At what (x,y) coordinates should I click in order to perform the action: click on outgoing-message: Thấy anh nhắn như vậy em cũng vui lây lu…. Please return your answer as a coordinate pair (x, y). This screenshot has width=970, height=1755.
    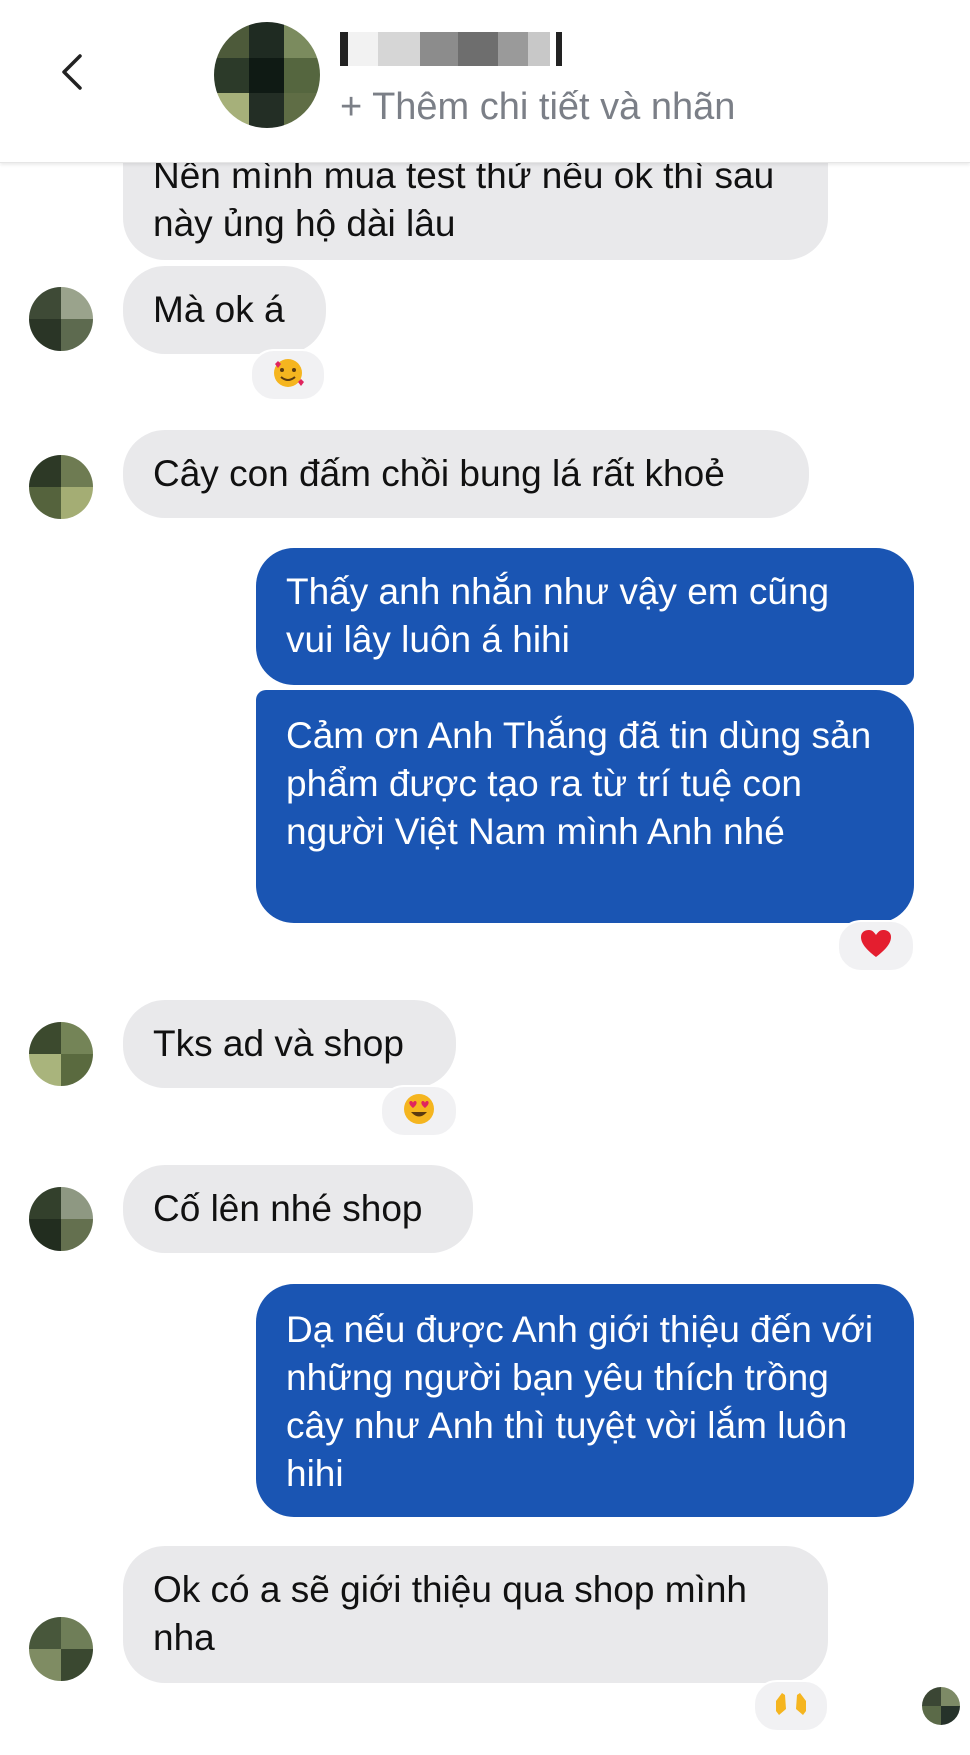
    Looking at the image, I should click on (585, 616).